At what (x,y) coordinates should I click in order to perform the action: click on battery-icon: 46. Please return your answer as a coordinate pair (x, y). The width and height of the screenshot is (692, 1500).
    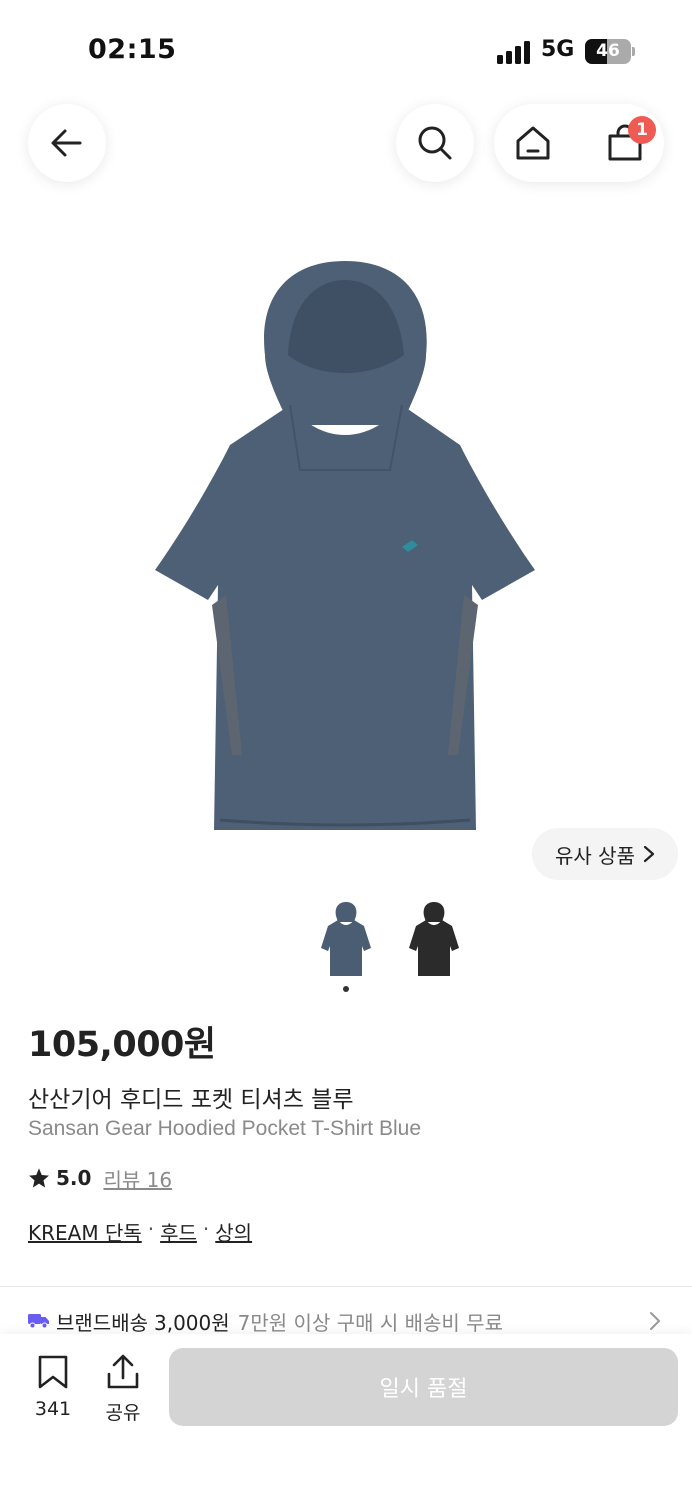
    Looking at the image, I should click on (608, 51).